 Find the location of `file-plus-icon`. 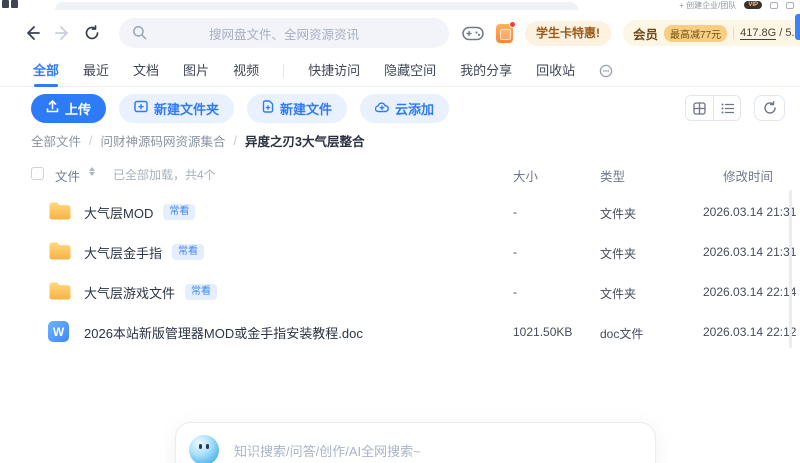

file-plus-icon is located at coordinates (268, 108).